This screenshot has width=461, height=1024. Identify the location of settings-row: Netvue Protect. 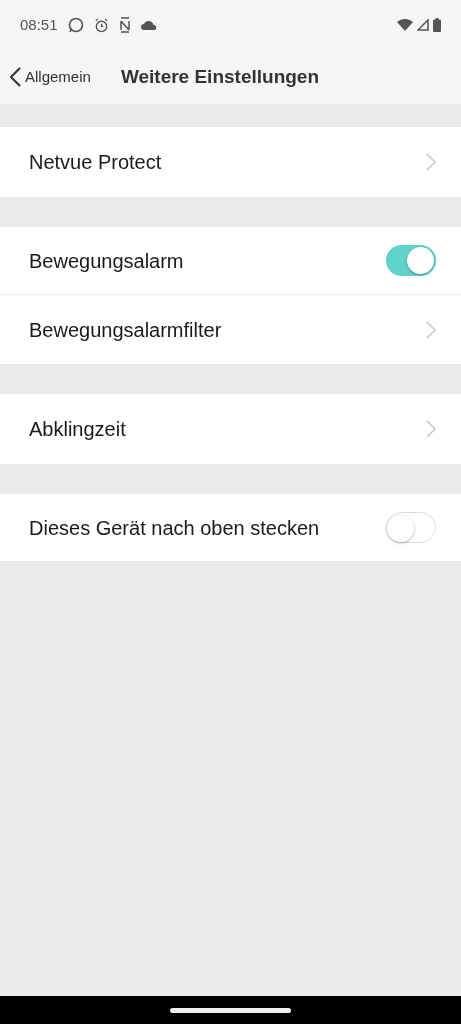
(230, 162).